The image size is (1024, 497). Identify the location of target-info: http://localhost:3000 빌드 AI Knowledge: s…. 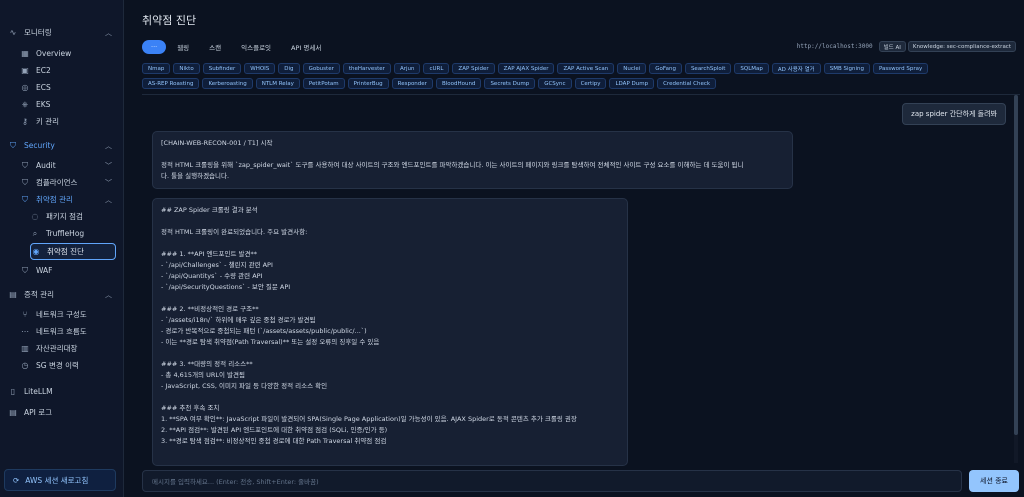
(906, 46).